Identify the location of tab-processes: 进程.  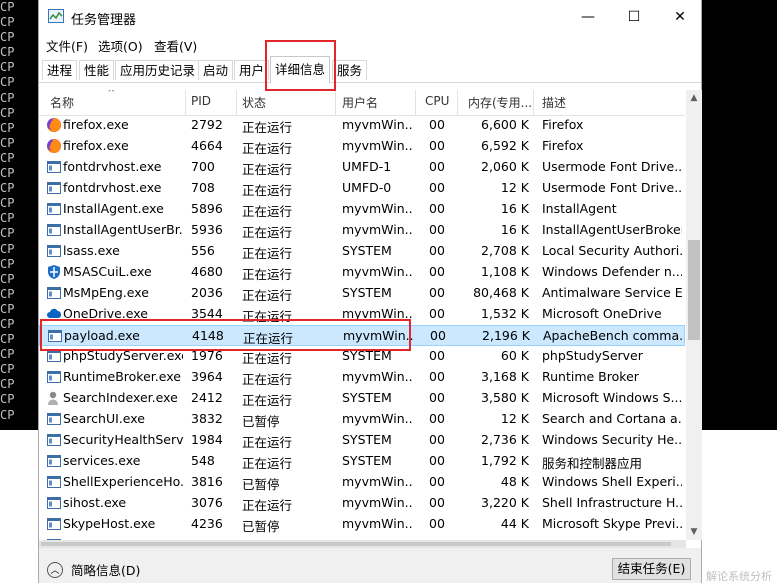
(60, 70).